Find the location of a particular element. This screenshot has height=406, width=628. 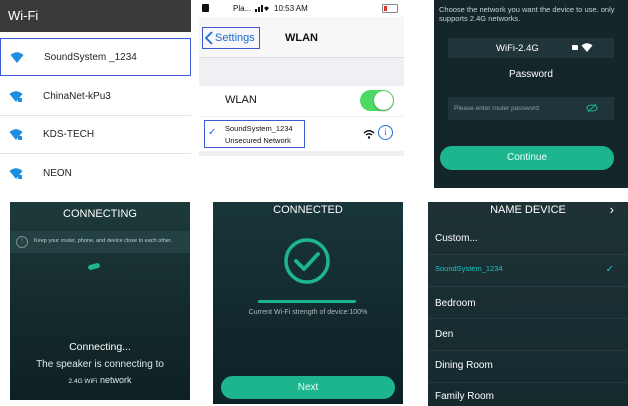

device-name-option-selected: SoundSystem_1234 is located at coordinates (469, 268).